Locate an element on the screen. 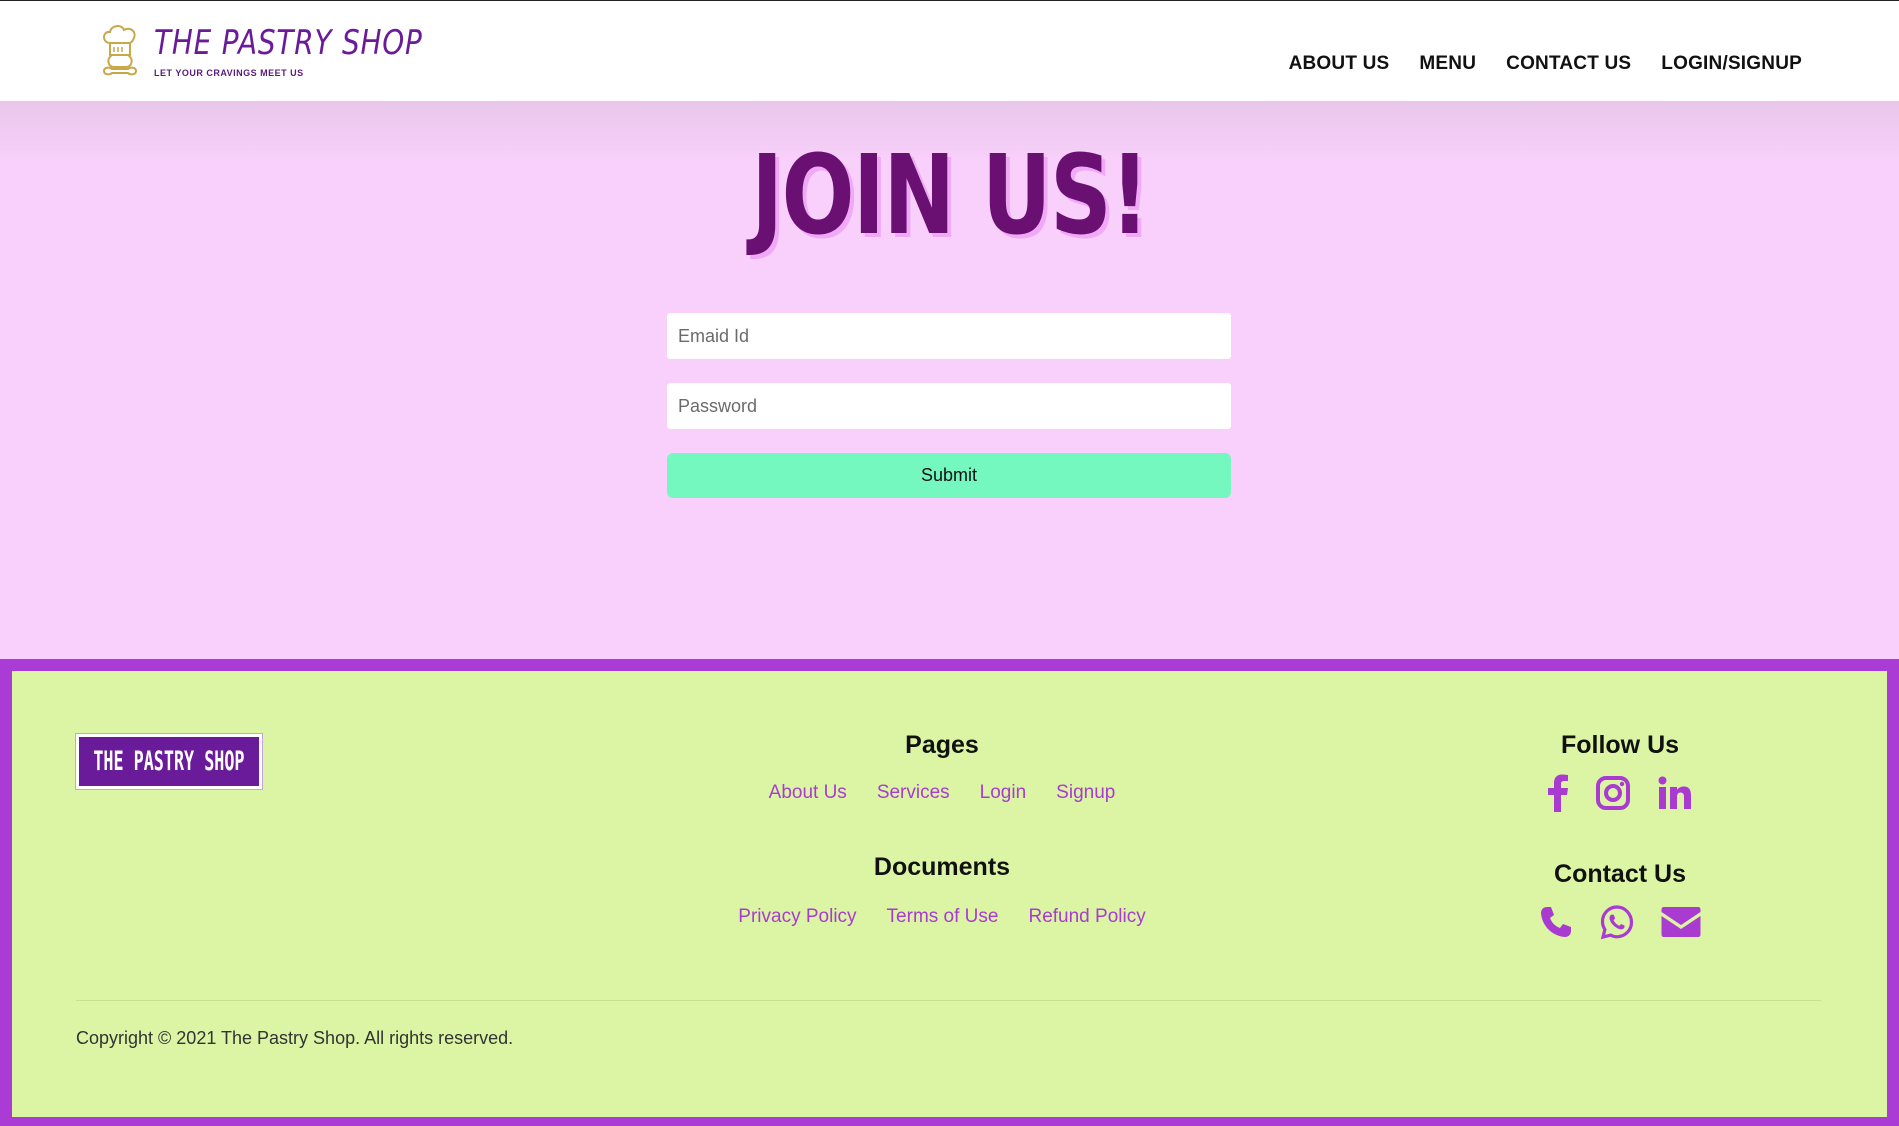 The height and width of the screenshot is (1126, 1899). nav-contact-us: CONTACT US is located at coordinates (1568, 64).